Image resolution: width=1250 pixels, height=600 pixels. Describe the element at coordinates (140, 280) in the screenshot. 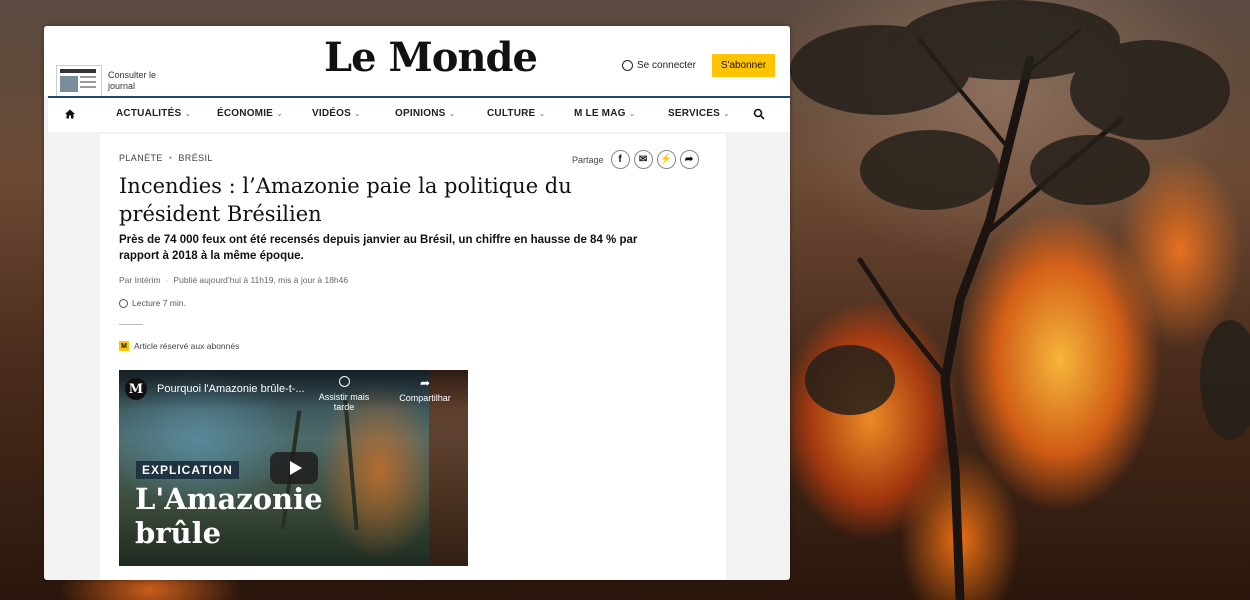

I see `article-author: Par Intérim` at that location.